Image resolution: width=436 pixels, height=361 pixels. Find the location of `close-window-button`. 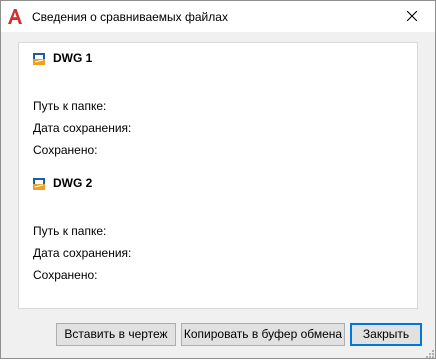

close-window-button is located at coordinates (412, 16).